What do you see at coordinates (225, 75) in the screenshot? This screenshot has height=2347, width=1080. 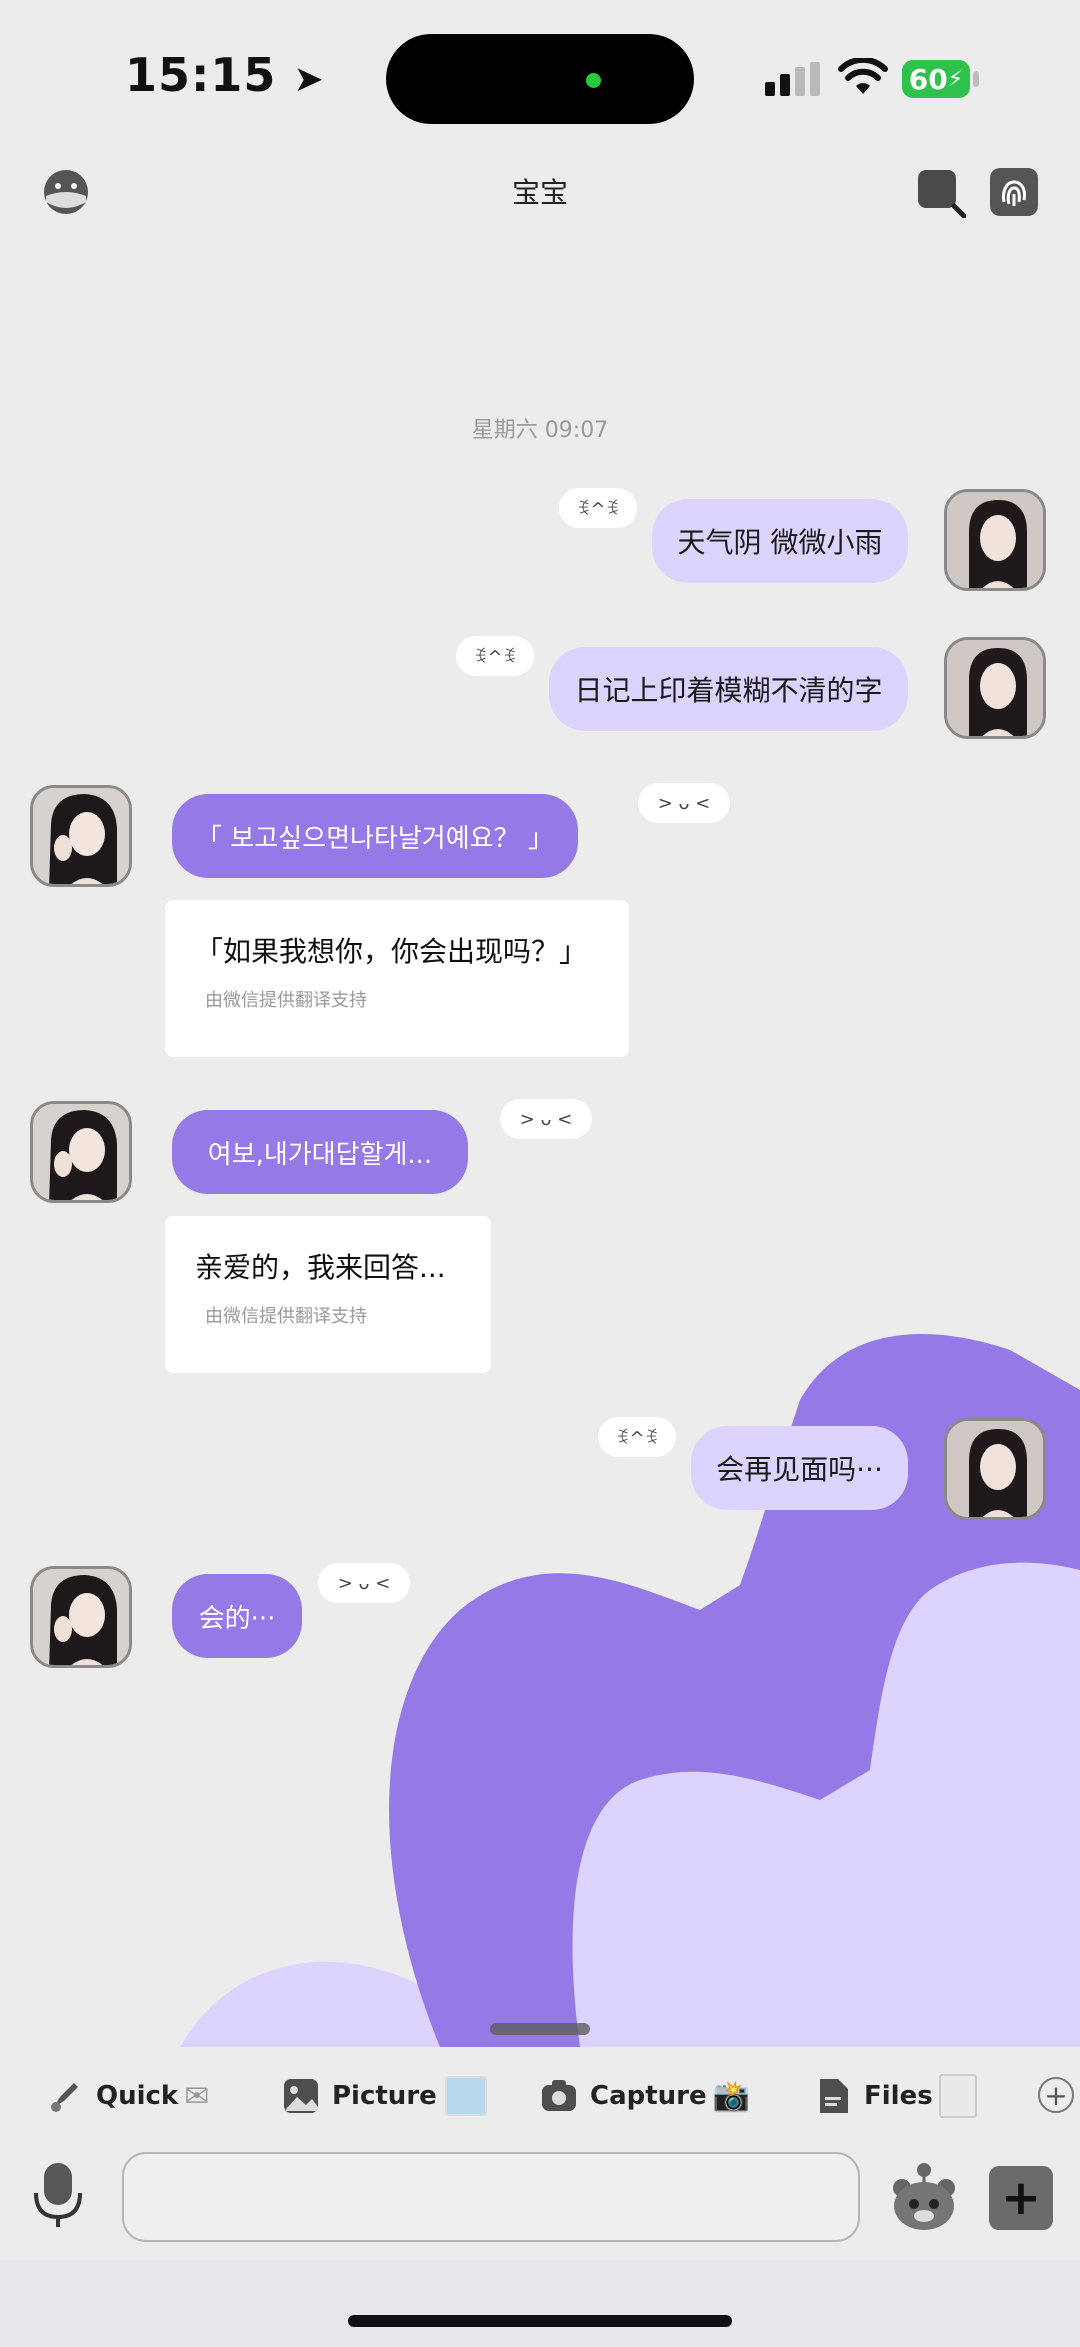 I see `status-time: 15:15 ➤` at bounding box center [225, 75].